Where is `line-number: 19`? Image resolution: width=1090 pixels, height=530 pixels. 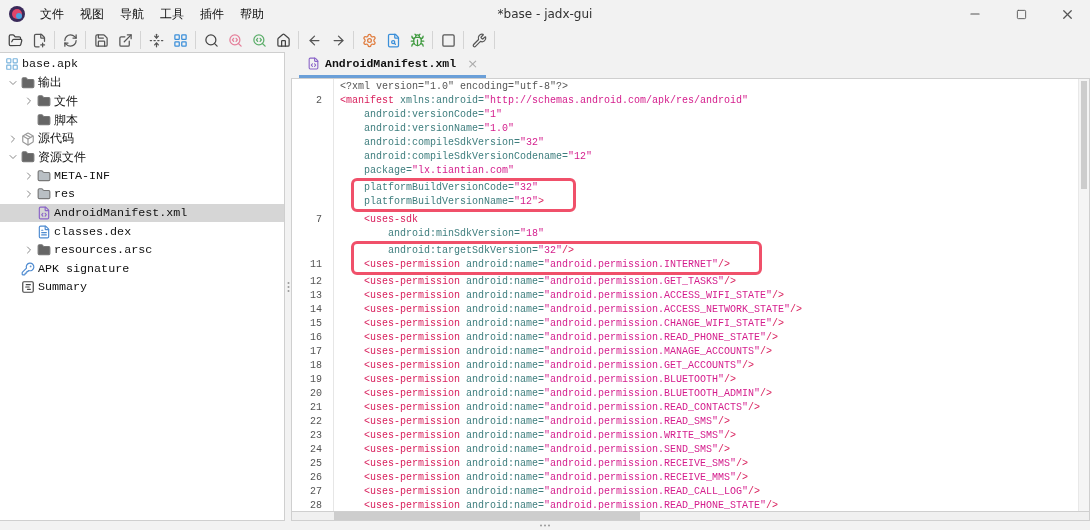
line-number: 19 is located at coordinates (316, 380).